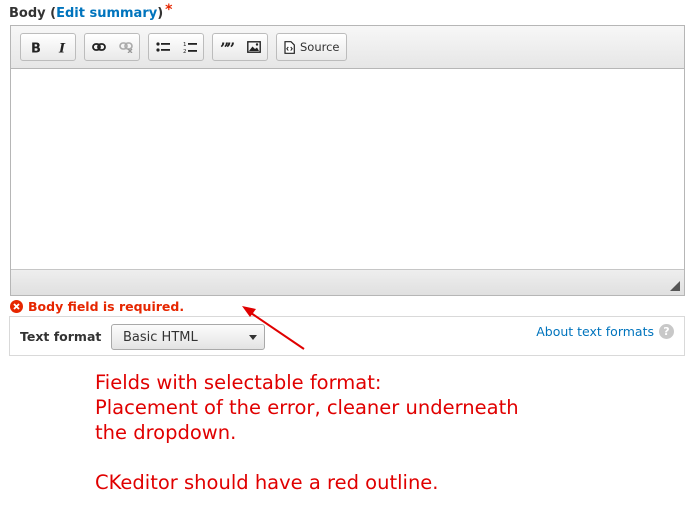 The width and height of the screenshot is (695, 519). What do you see at coordinates (253, 337) in the screenshot?
I see `chevron-down-icon` at bounding box center [253, 337].